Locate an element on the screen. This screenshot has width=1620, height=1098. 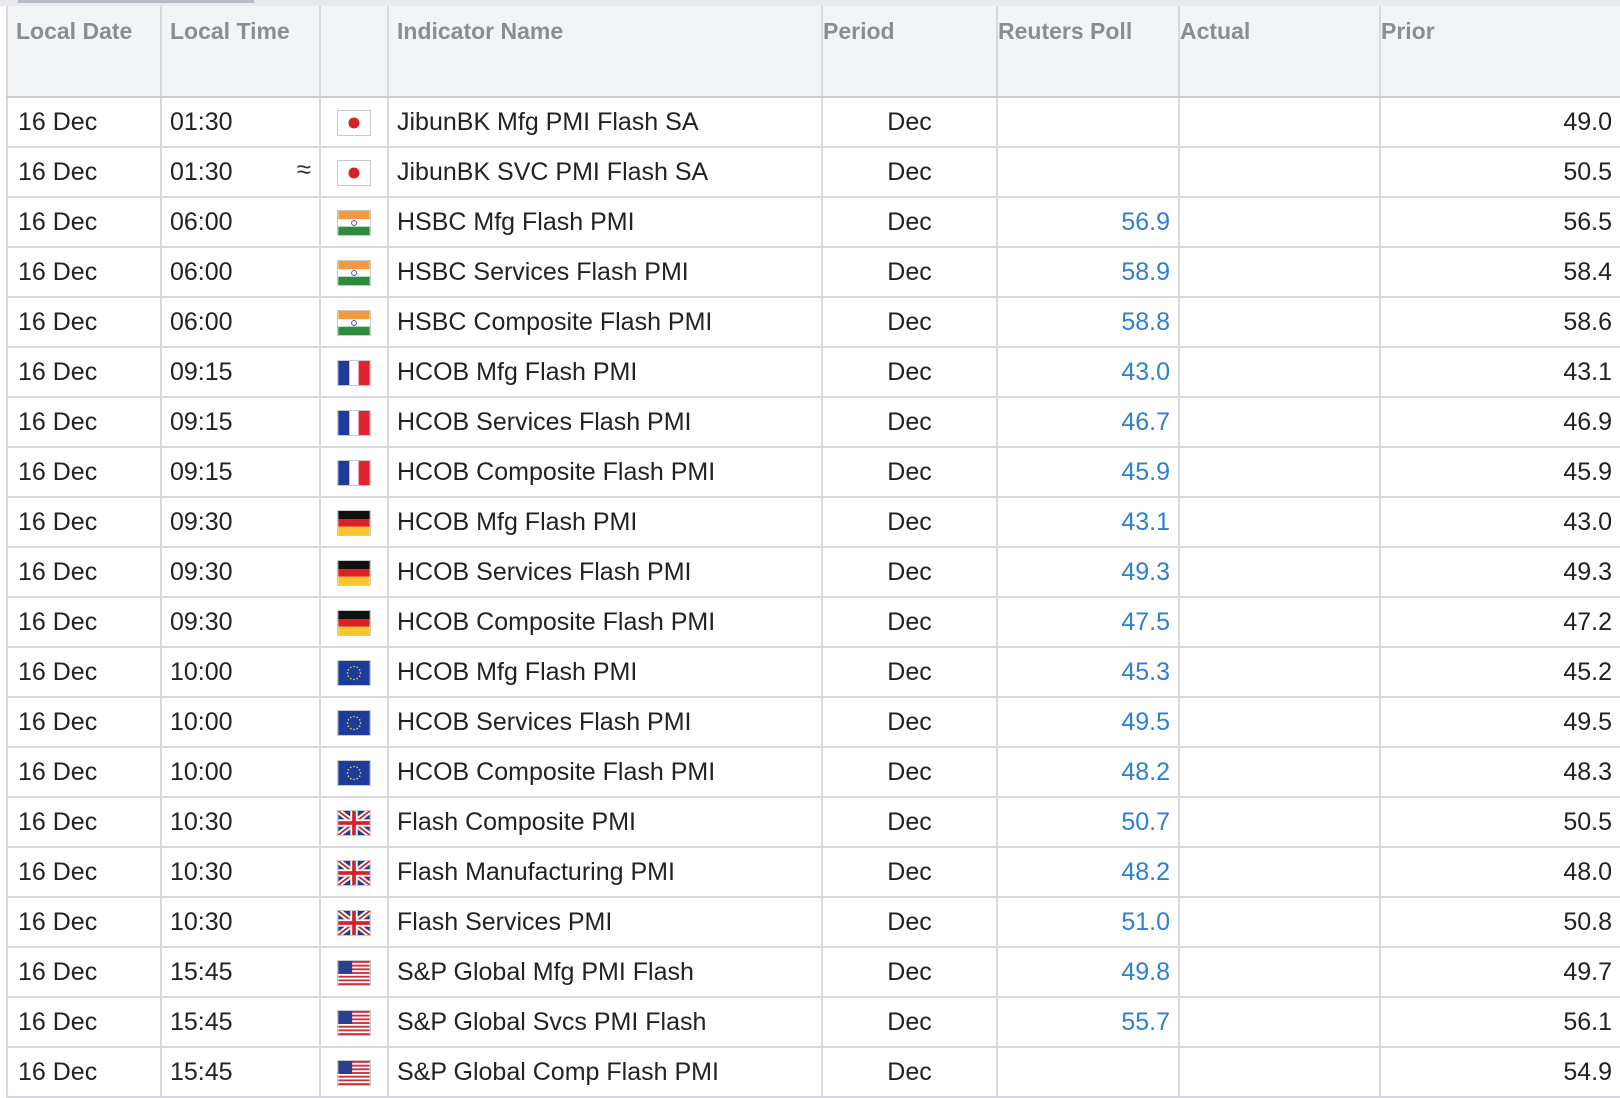
column-header-period: Period is located at coordinates (910, 52).